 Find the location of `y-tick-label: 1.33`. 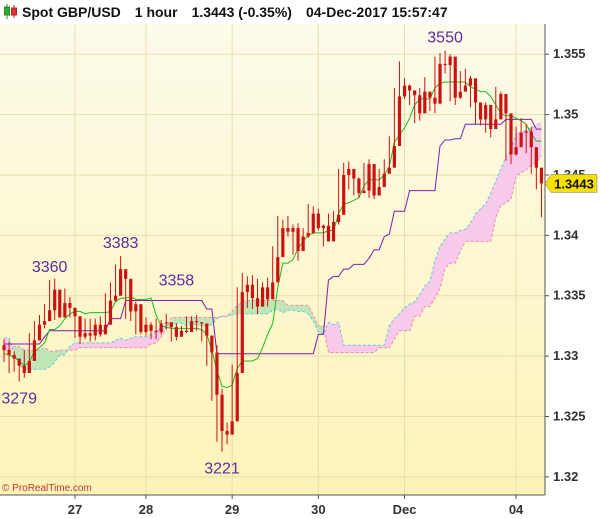

y-tick-label: 1.33 is located at coordinates (565, 355).